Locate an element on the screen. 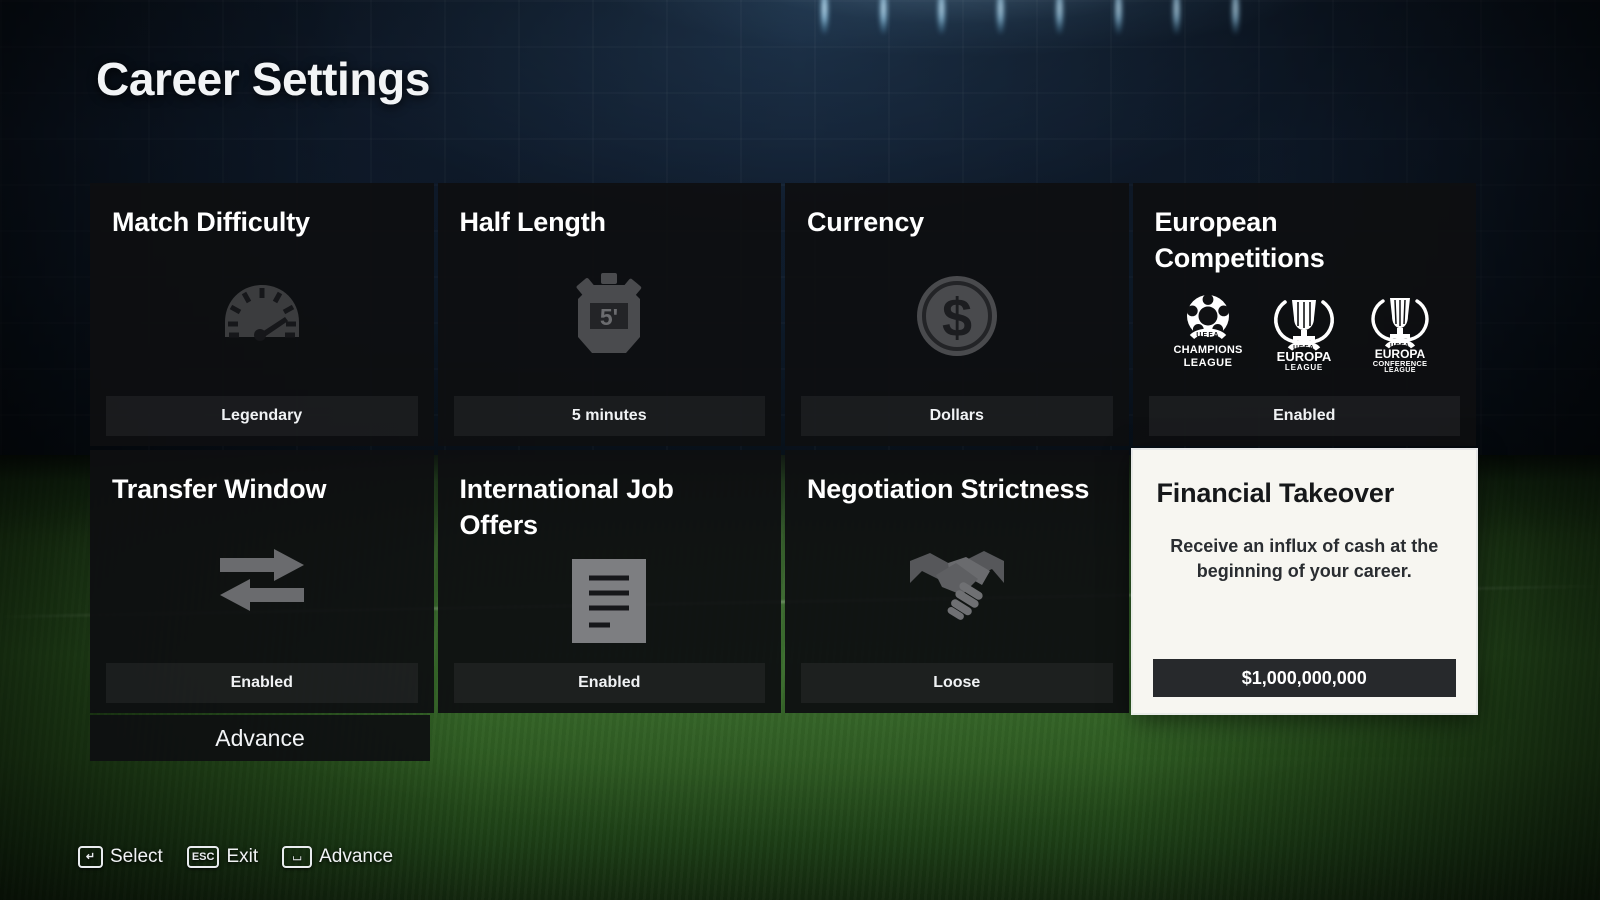 This screenshot has width=1600, height=900. space-key-icon: ⌴ is located at coordinates (297, 857).